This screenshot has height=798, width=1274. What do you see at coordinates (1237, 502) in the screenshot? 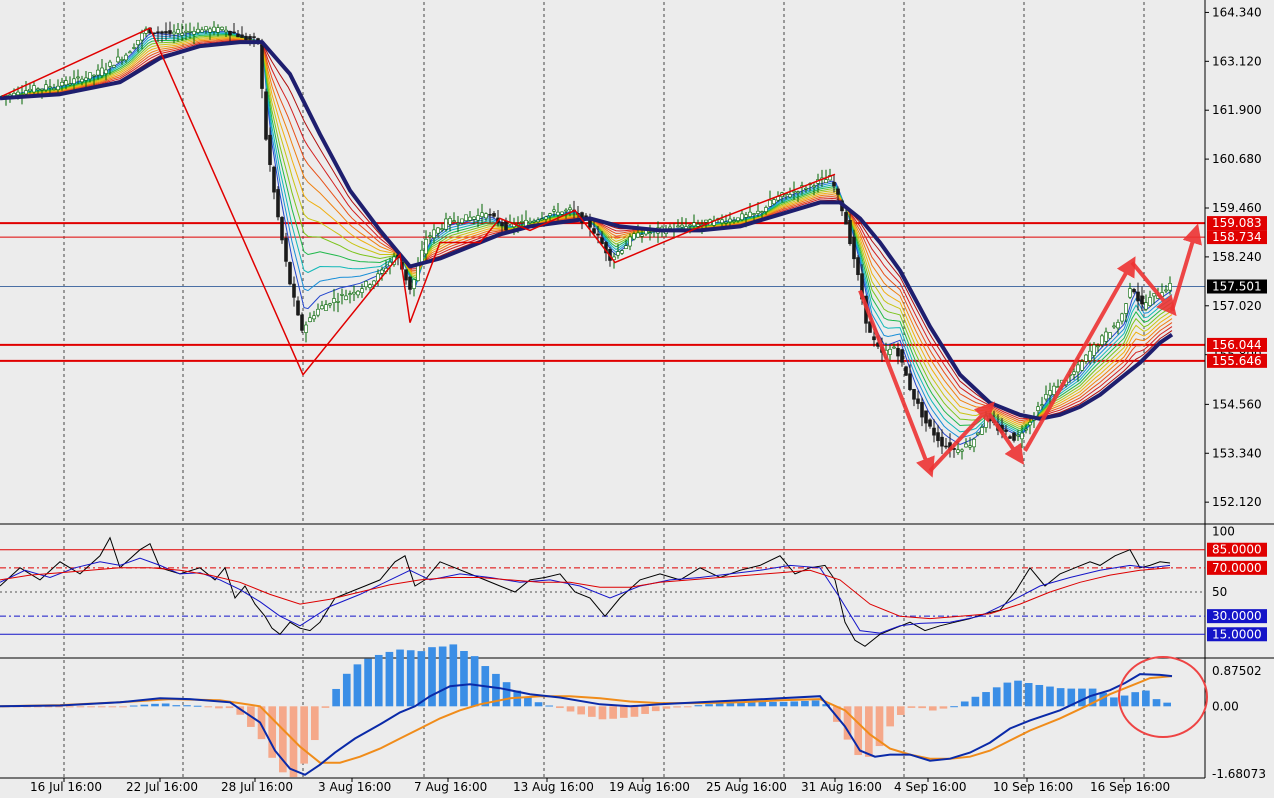
I see `price-tick-label: 152.120` at bounding box center [1237, 502].